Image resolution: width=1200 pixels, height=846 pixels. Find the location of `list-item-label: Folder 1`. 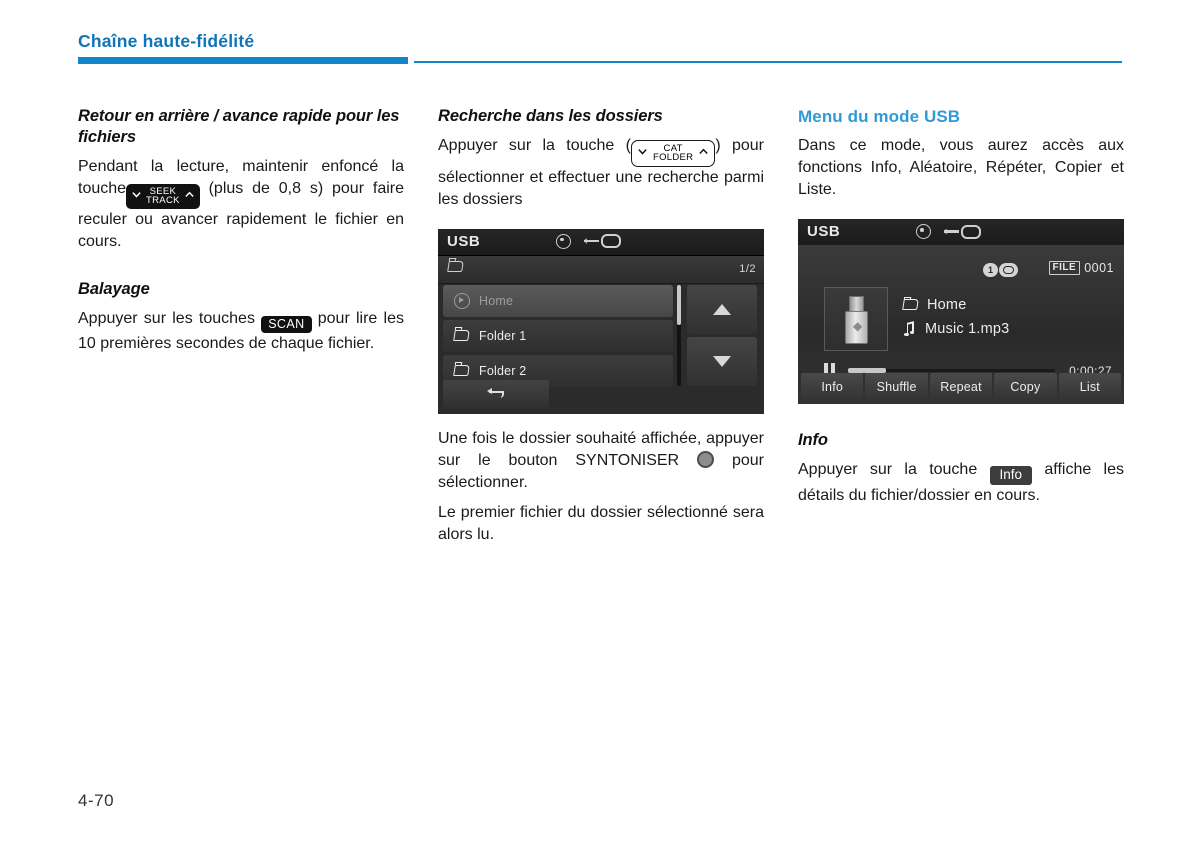

list-item-label: Folder 1 is located at coordinates (503, 335).